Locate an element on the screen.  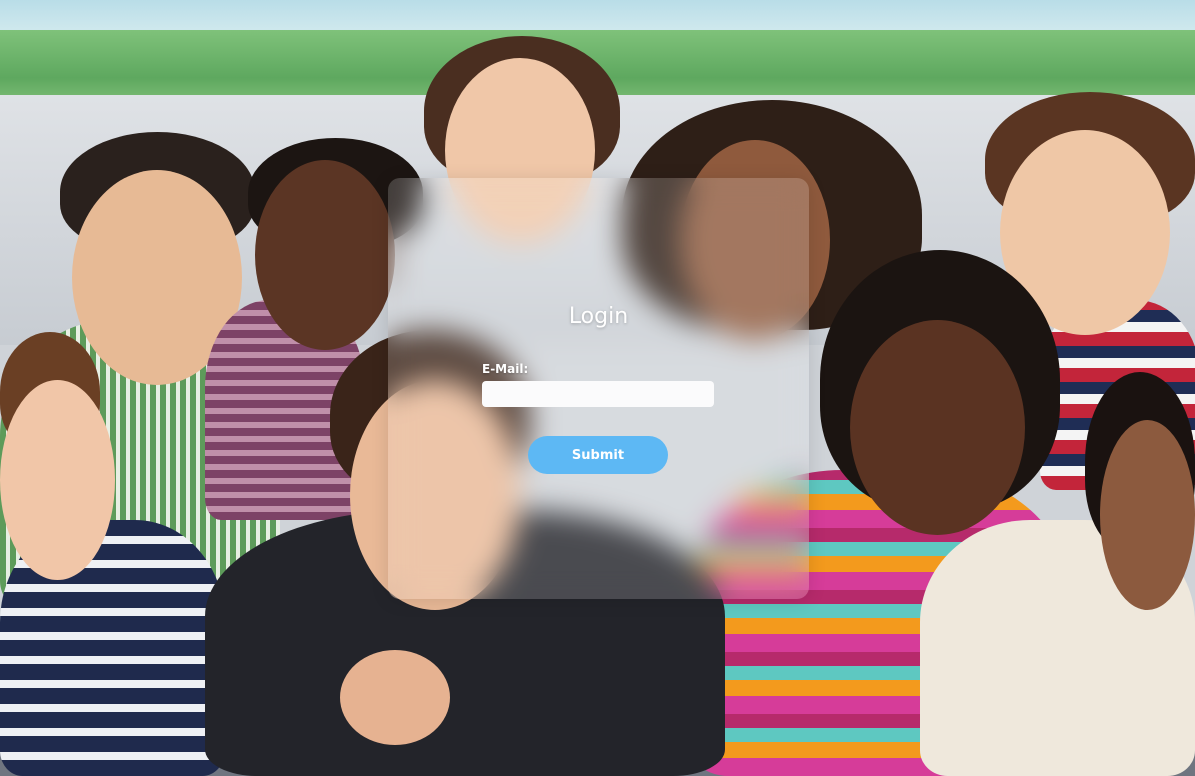
email-label: E-Mail: is located at coordinates (505, 369).